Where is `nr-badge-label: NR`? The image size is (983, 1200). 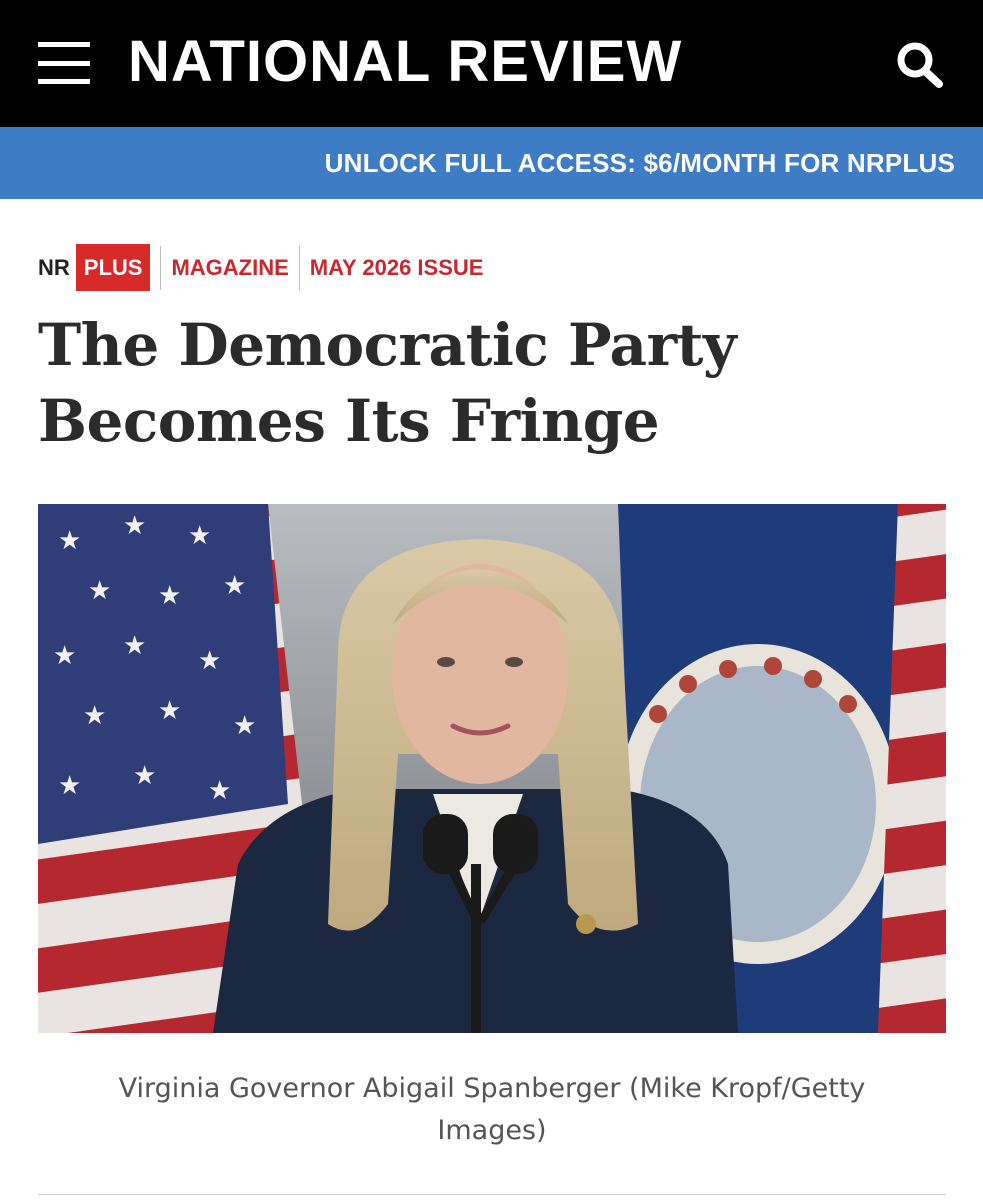 nr-badge-label: NR is located at coordinates (54, 267).